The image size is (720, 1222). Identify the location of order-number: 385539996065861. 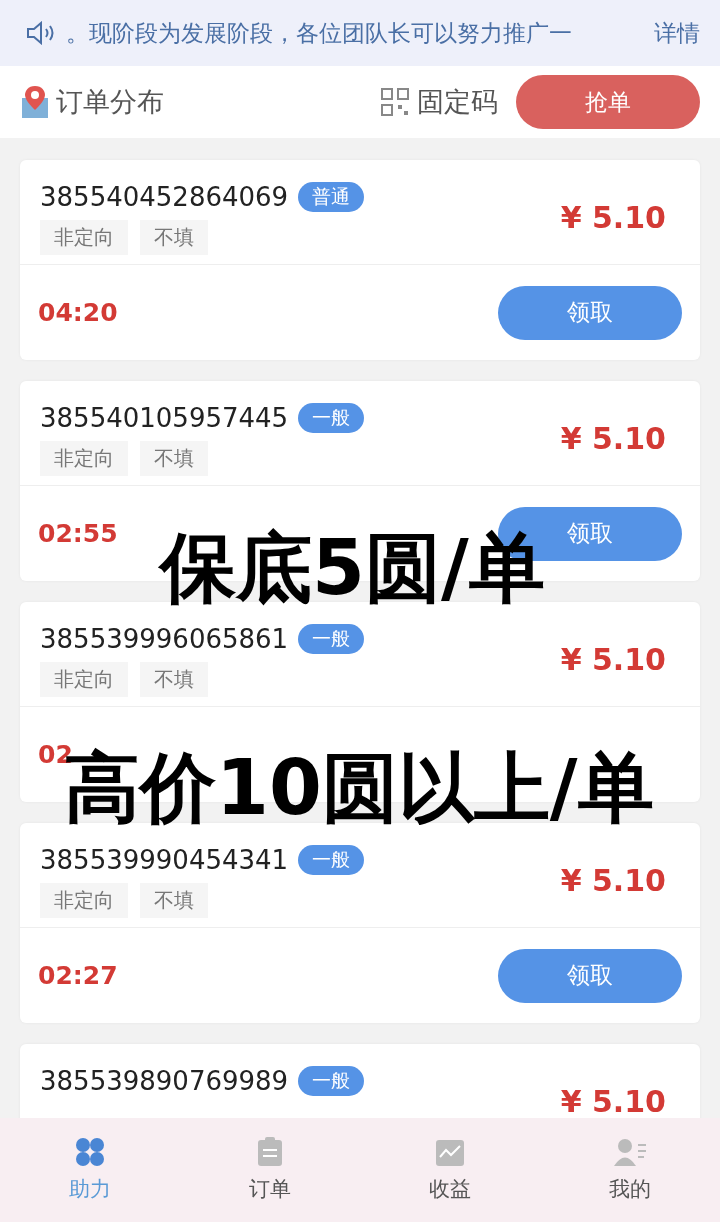
(164, 639).